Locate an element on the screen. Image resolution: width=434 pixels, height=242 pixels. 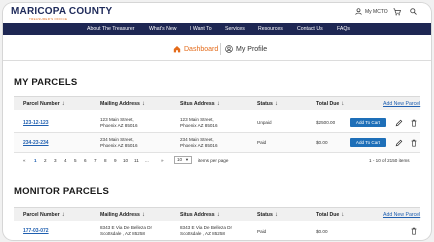
situs-address-line1: 123 Main Street, is located at coordinates (197, 119).